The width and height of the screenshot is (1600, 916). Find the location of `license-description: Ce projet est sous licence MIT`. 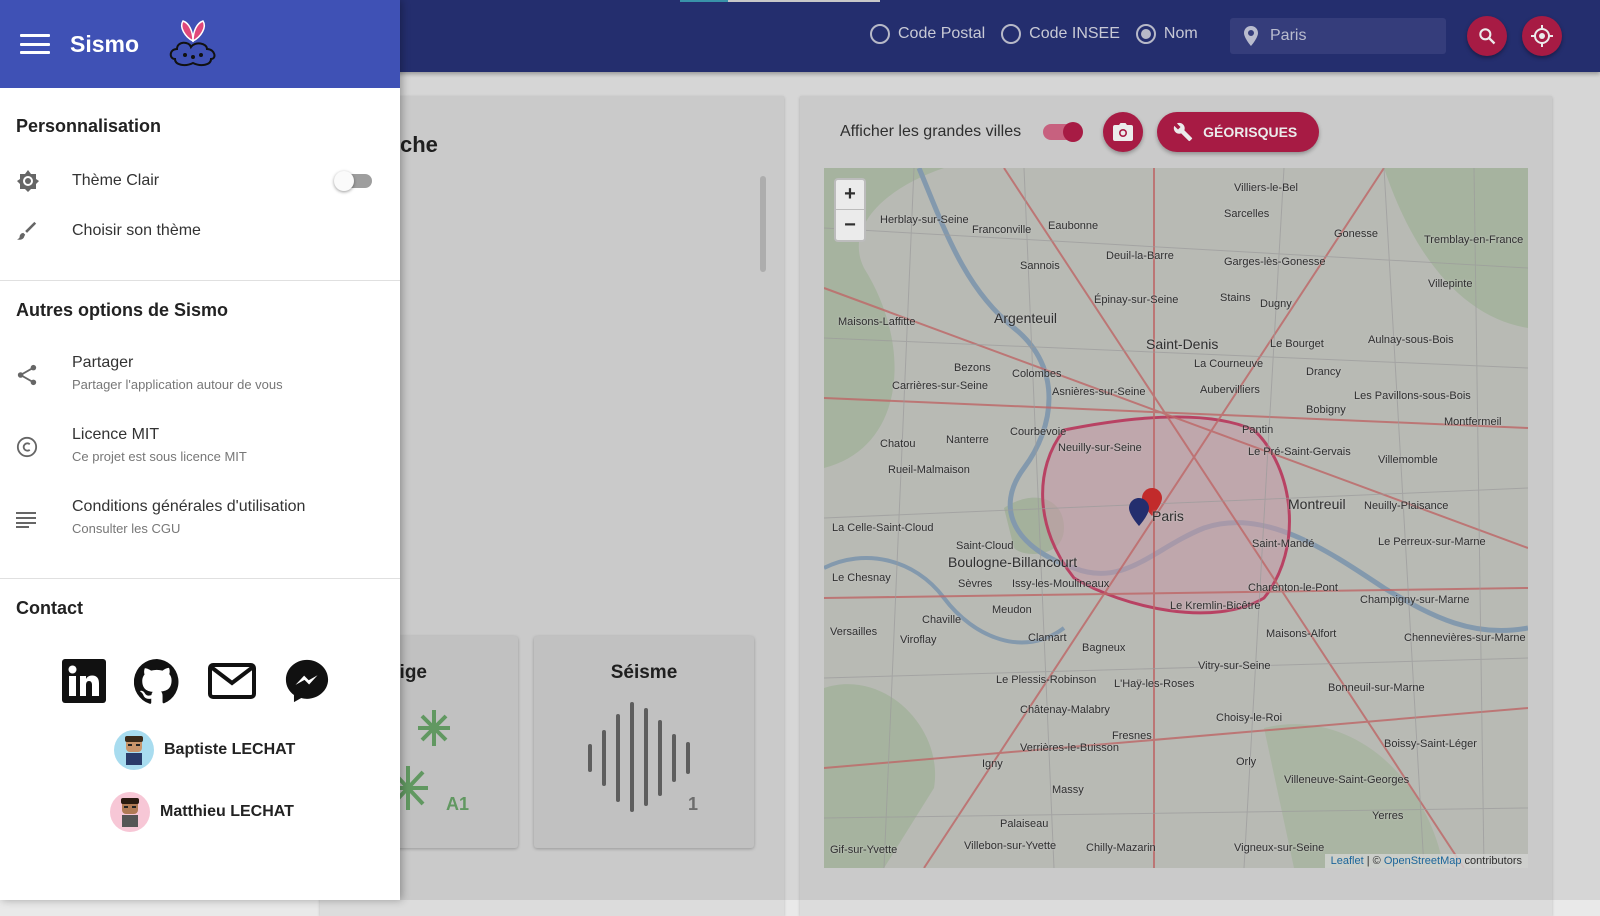

license-description: Ce projet est sous licence MIT is located at coordinates (159, 456).